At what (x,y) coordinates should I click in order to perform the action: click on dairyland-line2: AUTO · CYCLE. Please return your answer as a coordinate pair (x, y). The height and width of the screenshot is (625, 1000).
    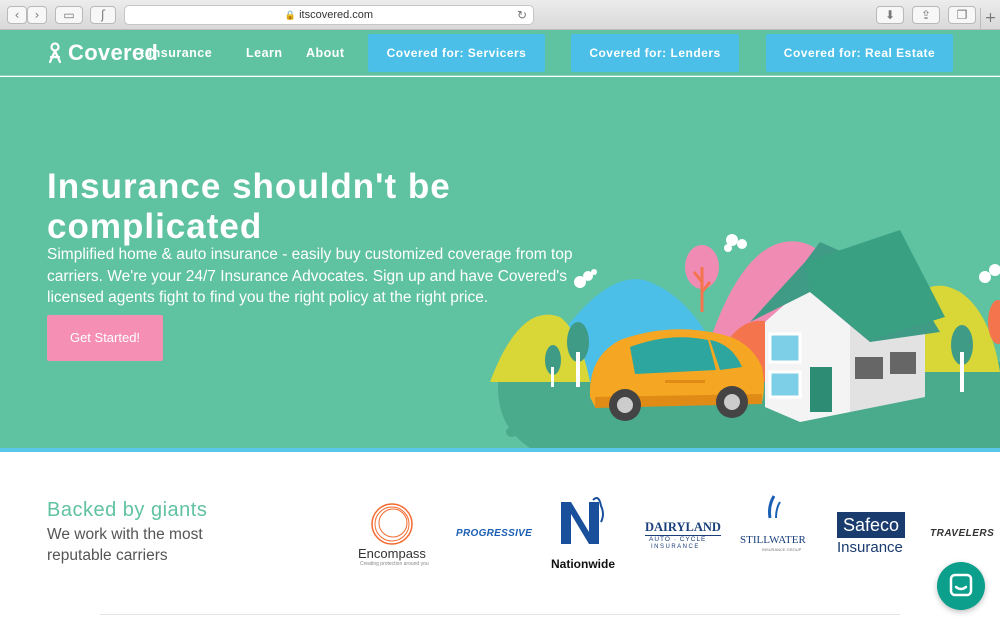
    Looking at the image, I should click on (678, 539).